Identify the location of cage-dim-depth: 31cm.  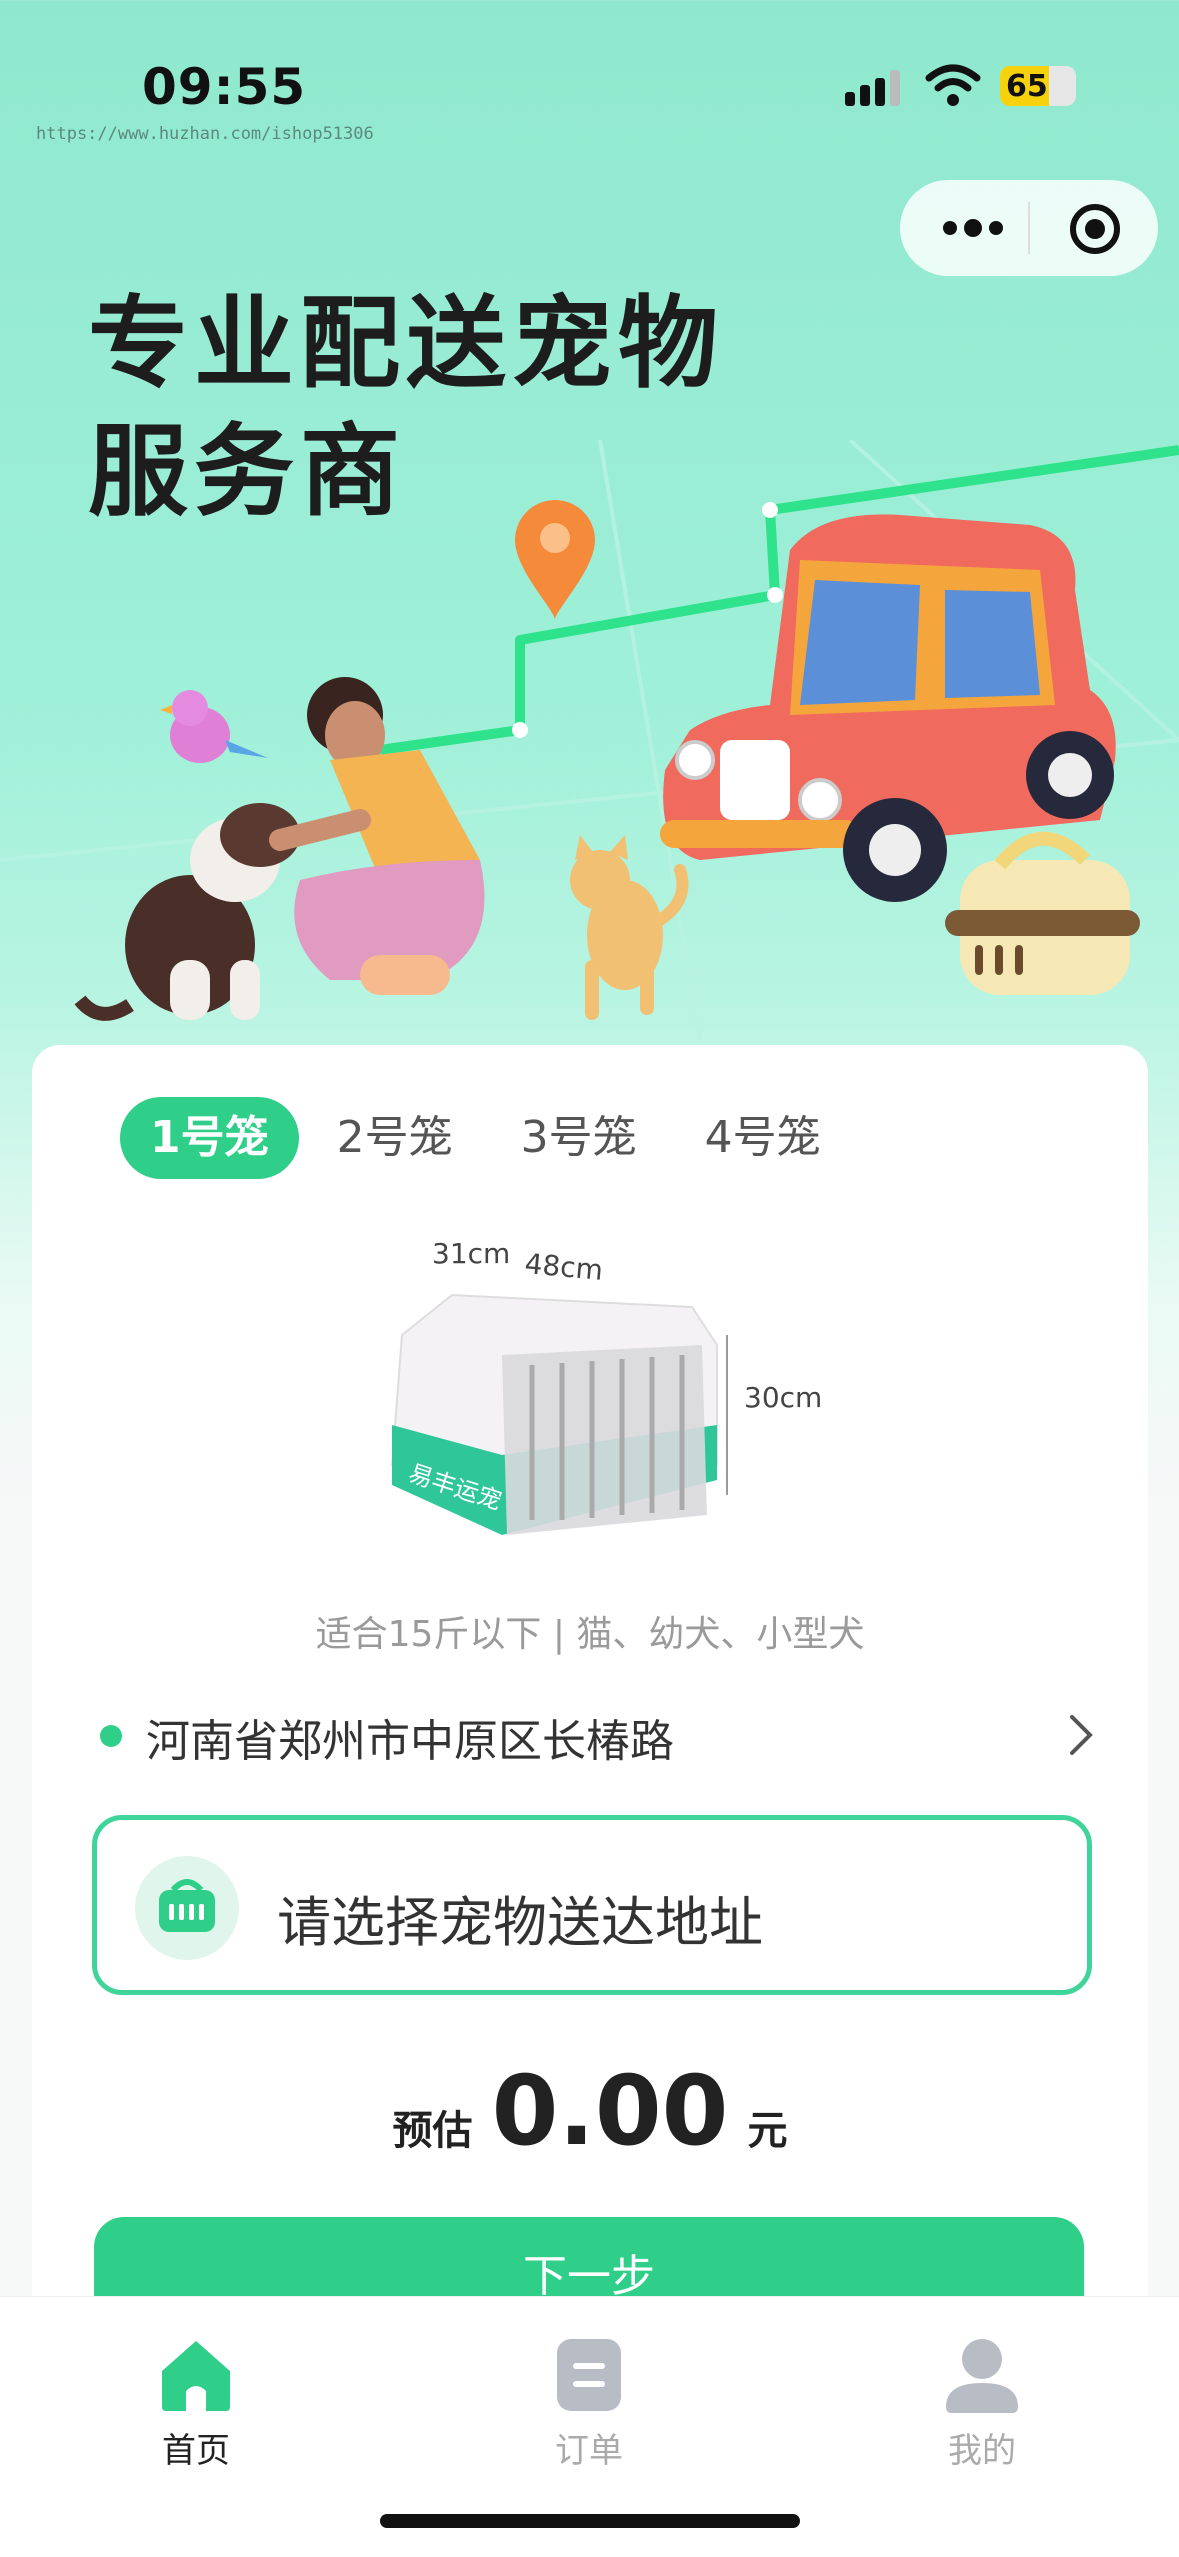
(471, 1253).